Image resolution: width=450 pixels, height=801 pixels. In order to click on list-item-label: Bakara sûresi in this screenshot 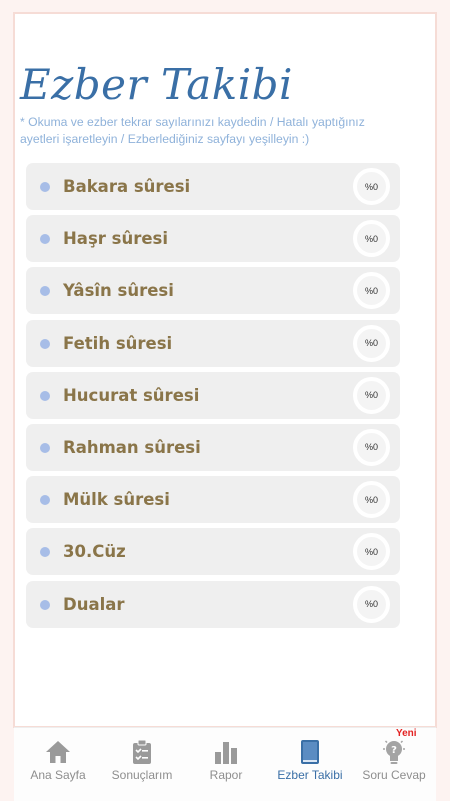, I will do `click(127, 186)`.